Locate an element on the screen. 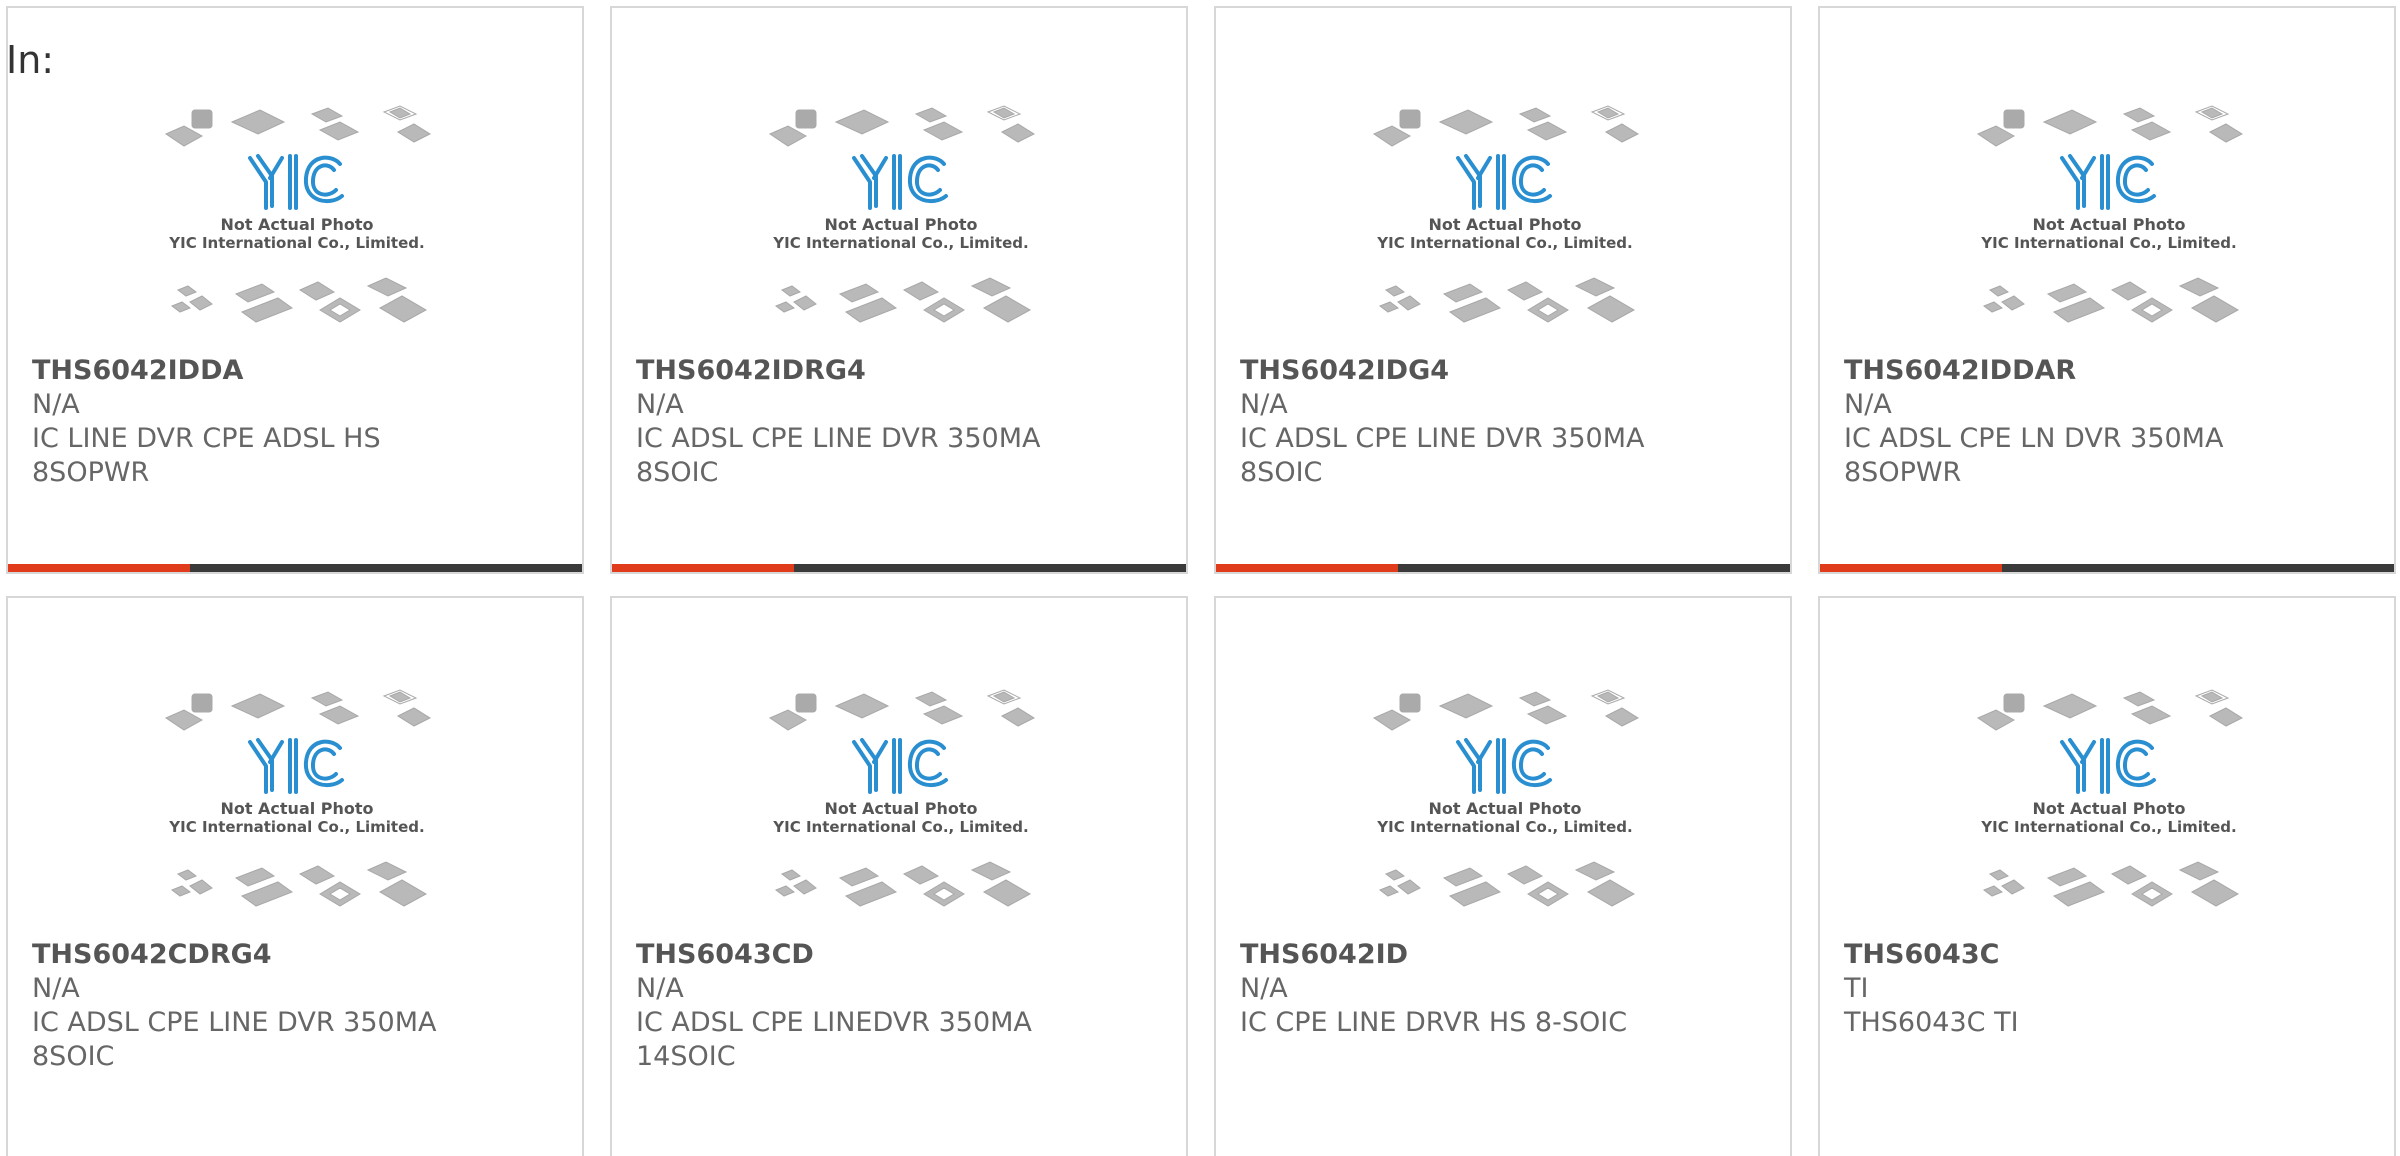  product-part-number: THS6042IDDA is located at coordinates (299, 371).